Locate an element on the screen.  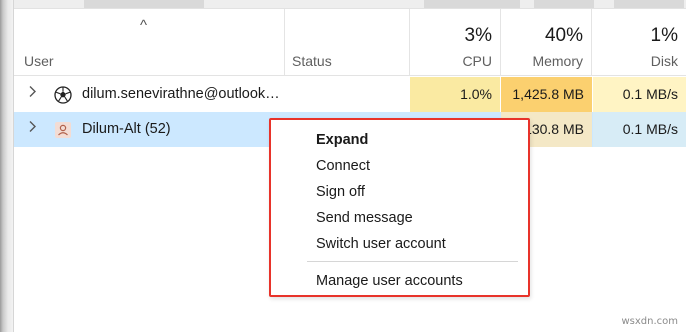
menu-item-send-message: Send message is located at coordinates (364, 218).